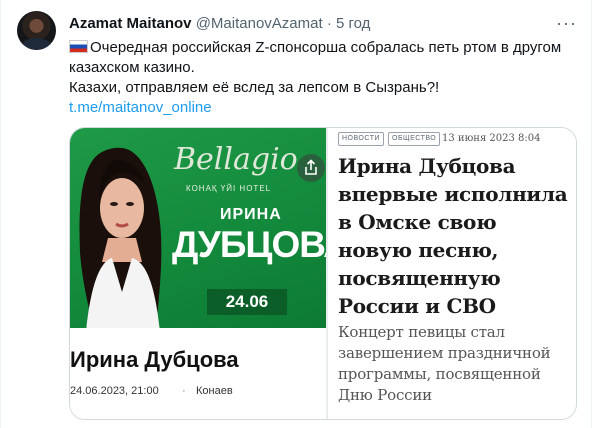 The height and width of the screenshot is (428, 592). Describe the element at coordinates (78, 46) in the screenshot. I see `russia-flag-icon` at that location.